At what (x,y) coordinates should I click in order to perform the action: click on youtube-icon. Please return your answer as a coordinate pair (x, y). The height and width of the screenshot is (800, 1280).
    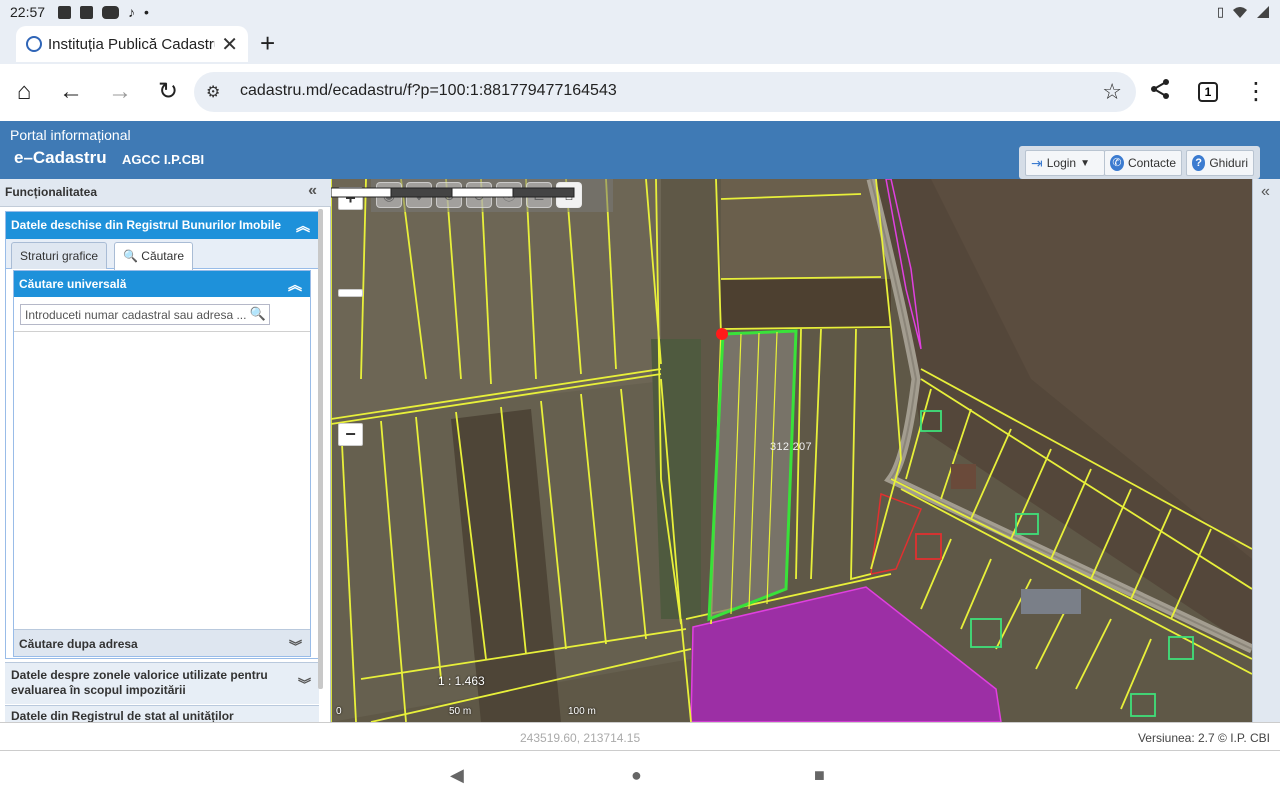
    Looking at the image, I should click on (110, 12).